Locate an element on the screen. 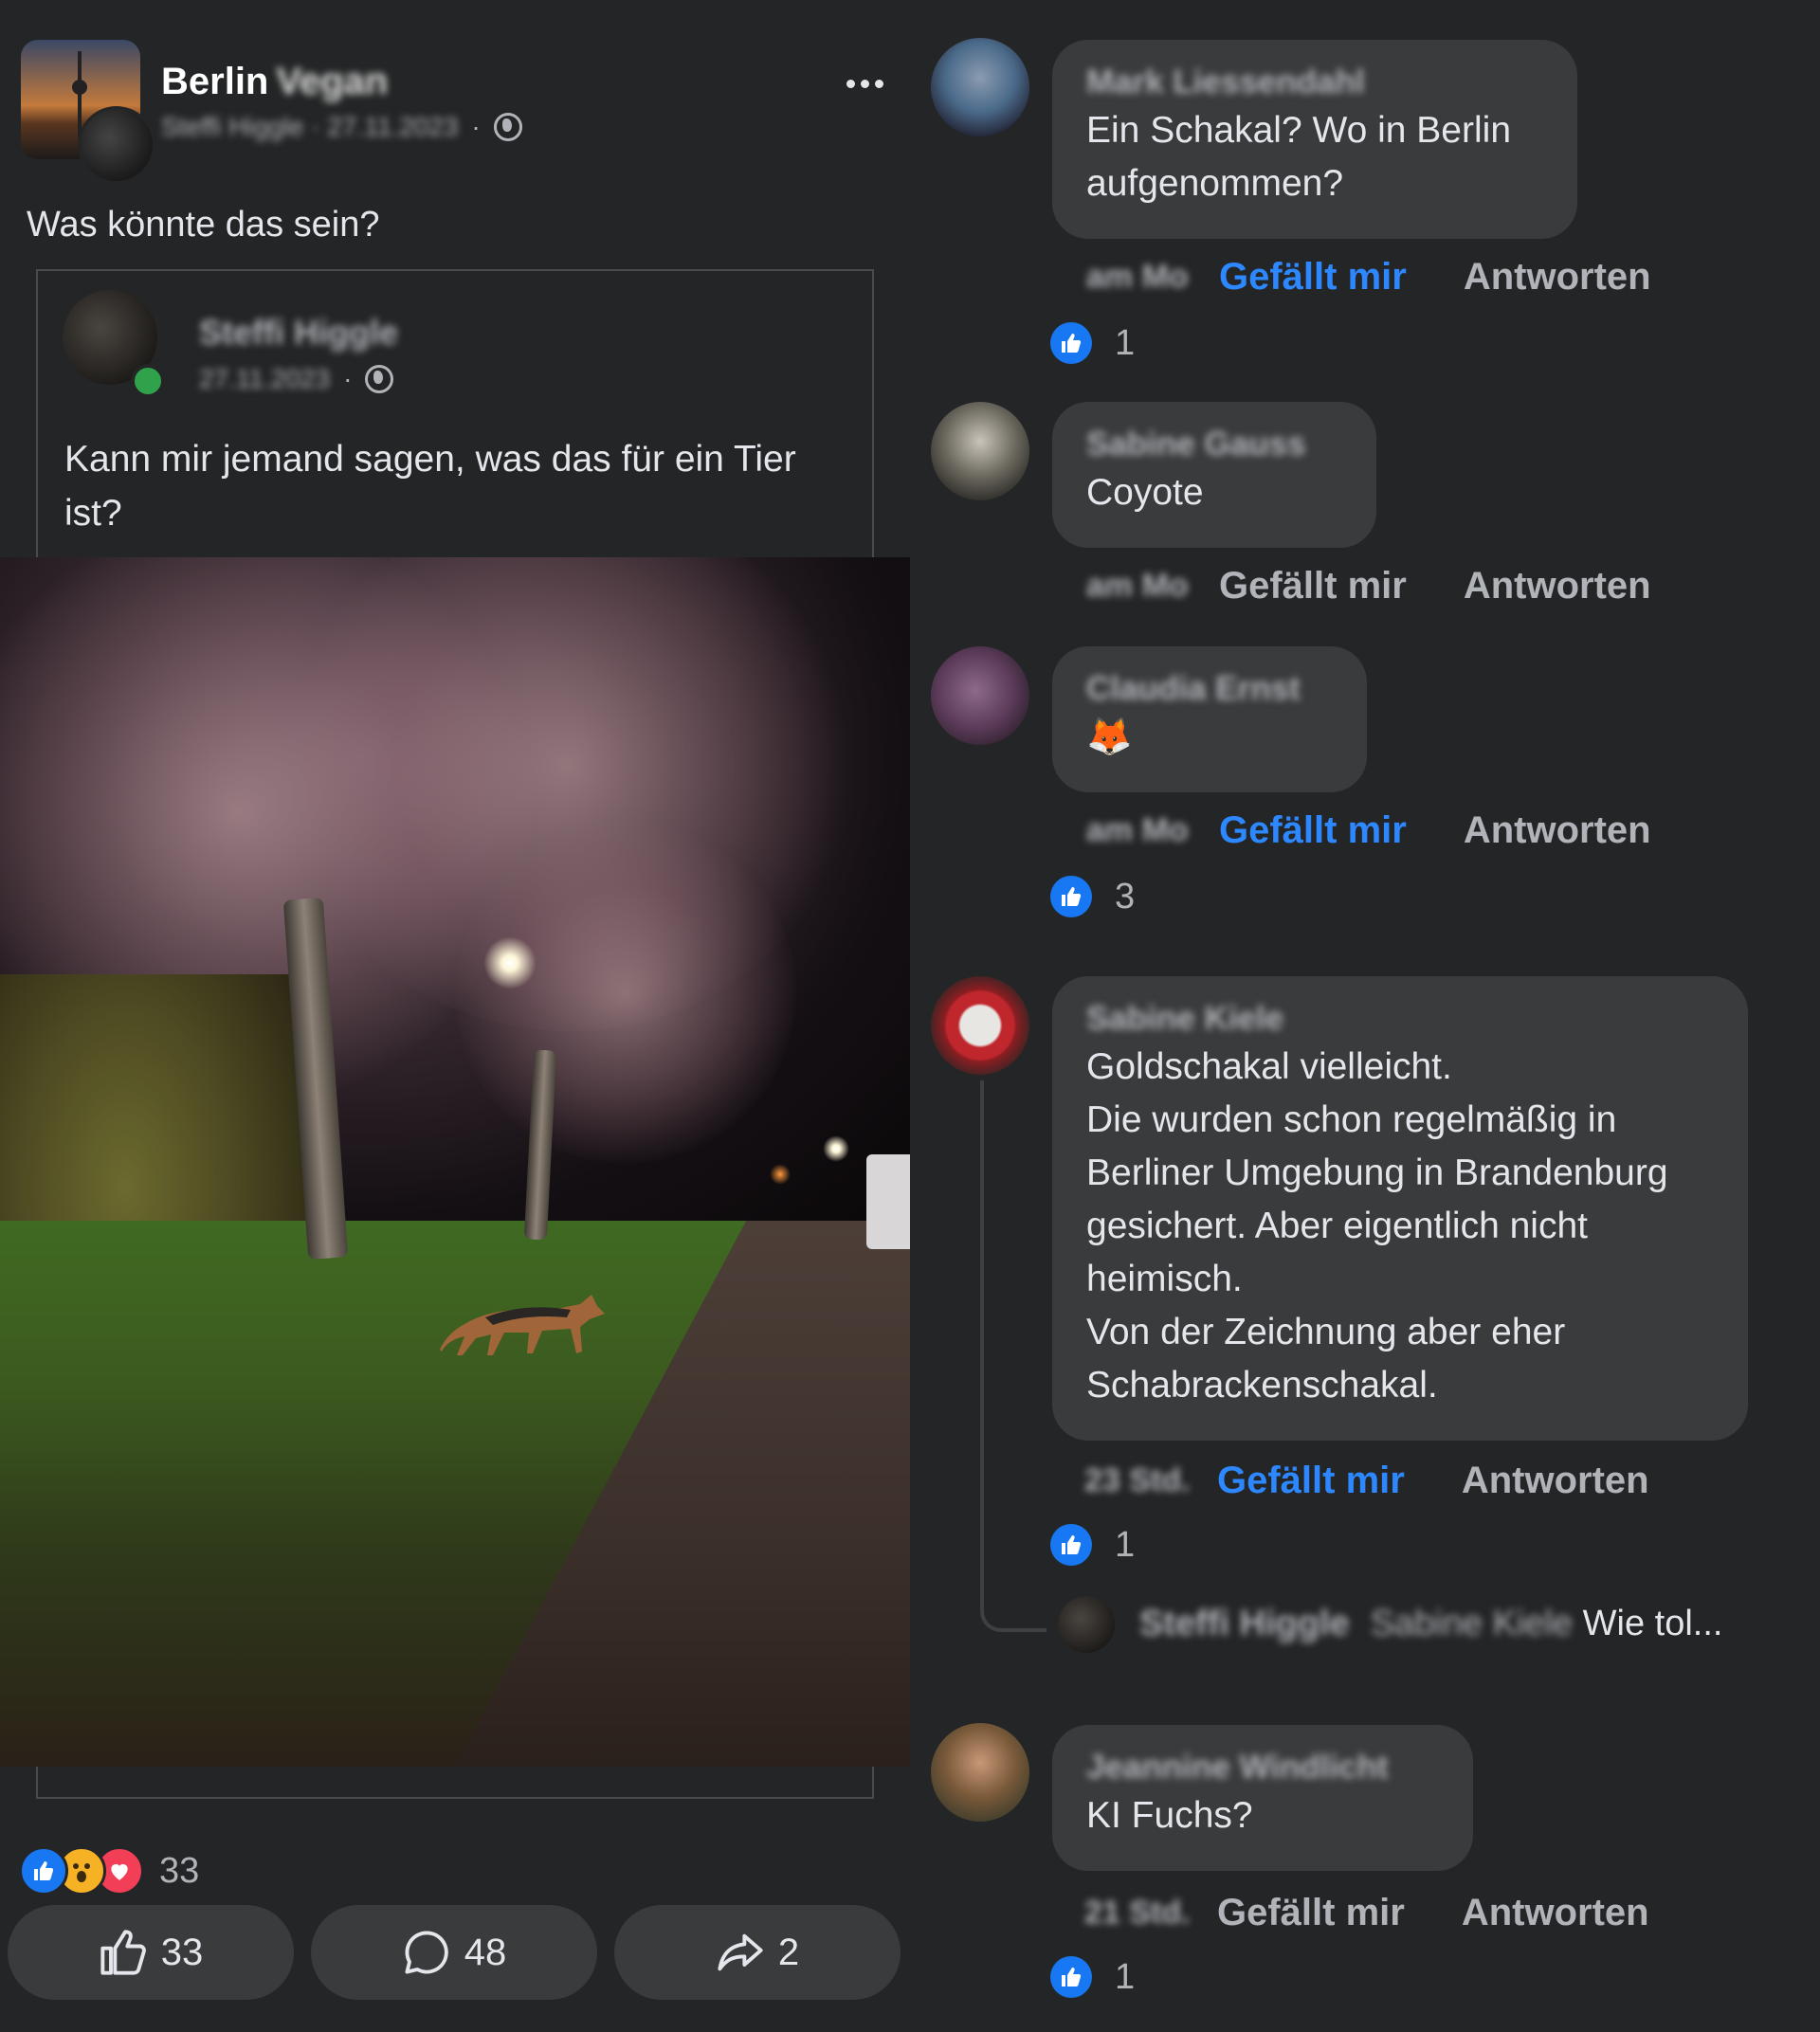 This screenshot has width=1820, height=2032. thumbs-up-icon is located at coordinates (123, 1952).